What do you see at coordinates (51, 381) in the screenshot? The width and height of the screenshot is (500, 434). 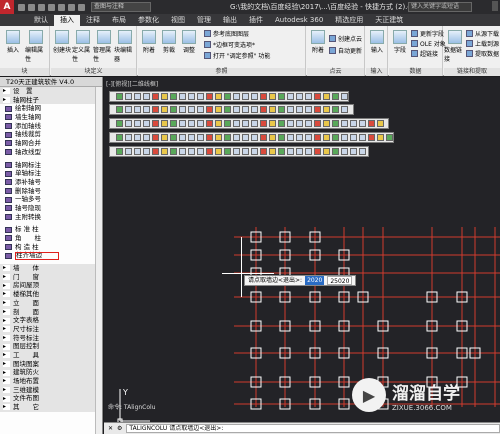 I see `menu-item: ▸ 场地布置` at bounding box center [51, 381].